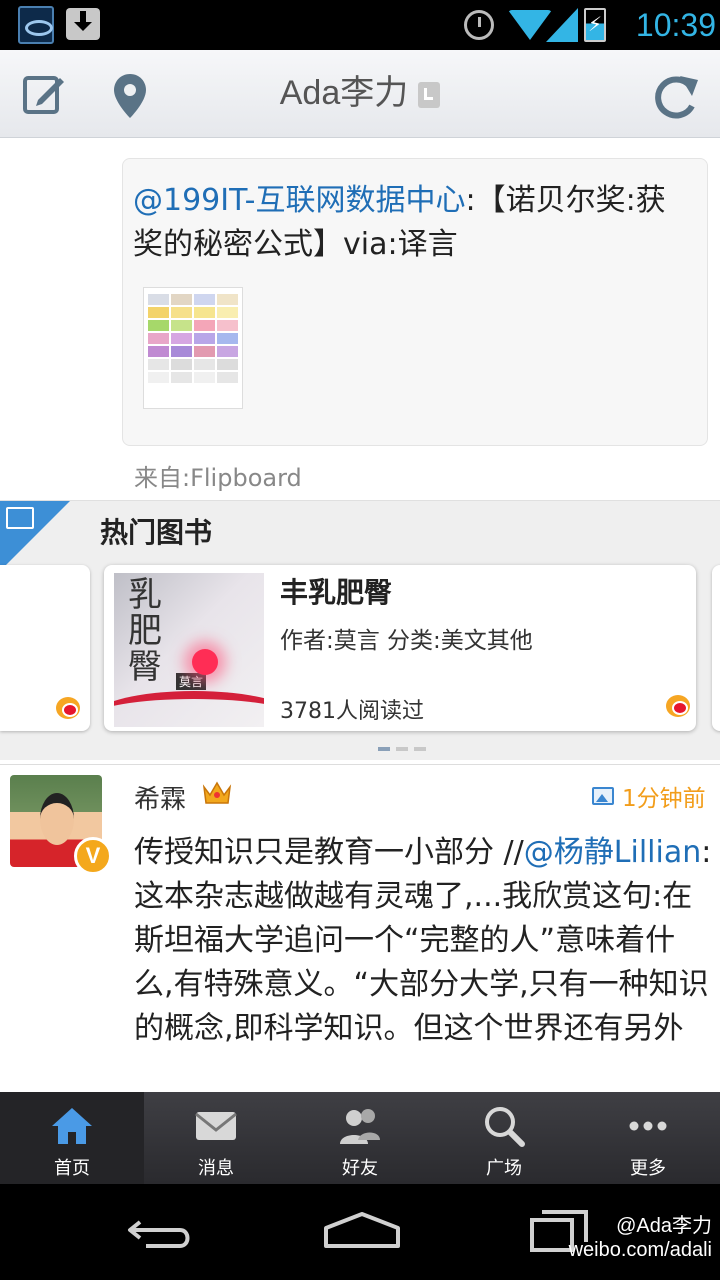 The width and height of the screenshot is (720, 1280). I want to click on home-button, so click(362, 1230).